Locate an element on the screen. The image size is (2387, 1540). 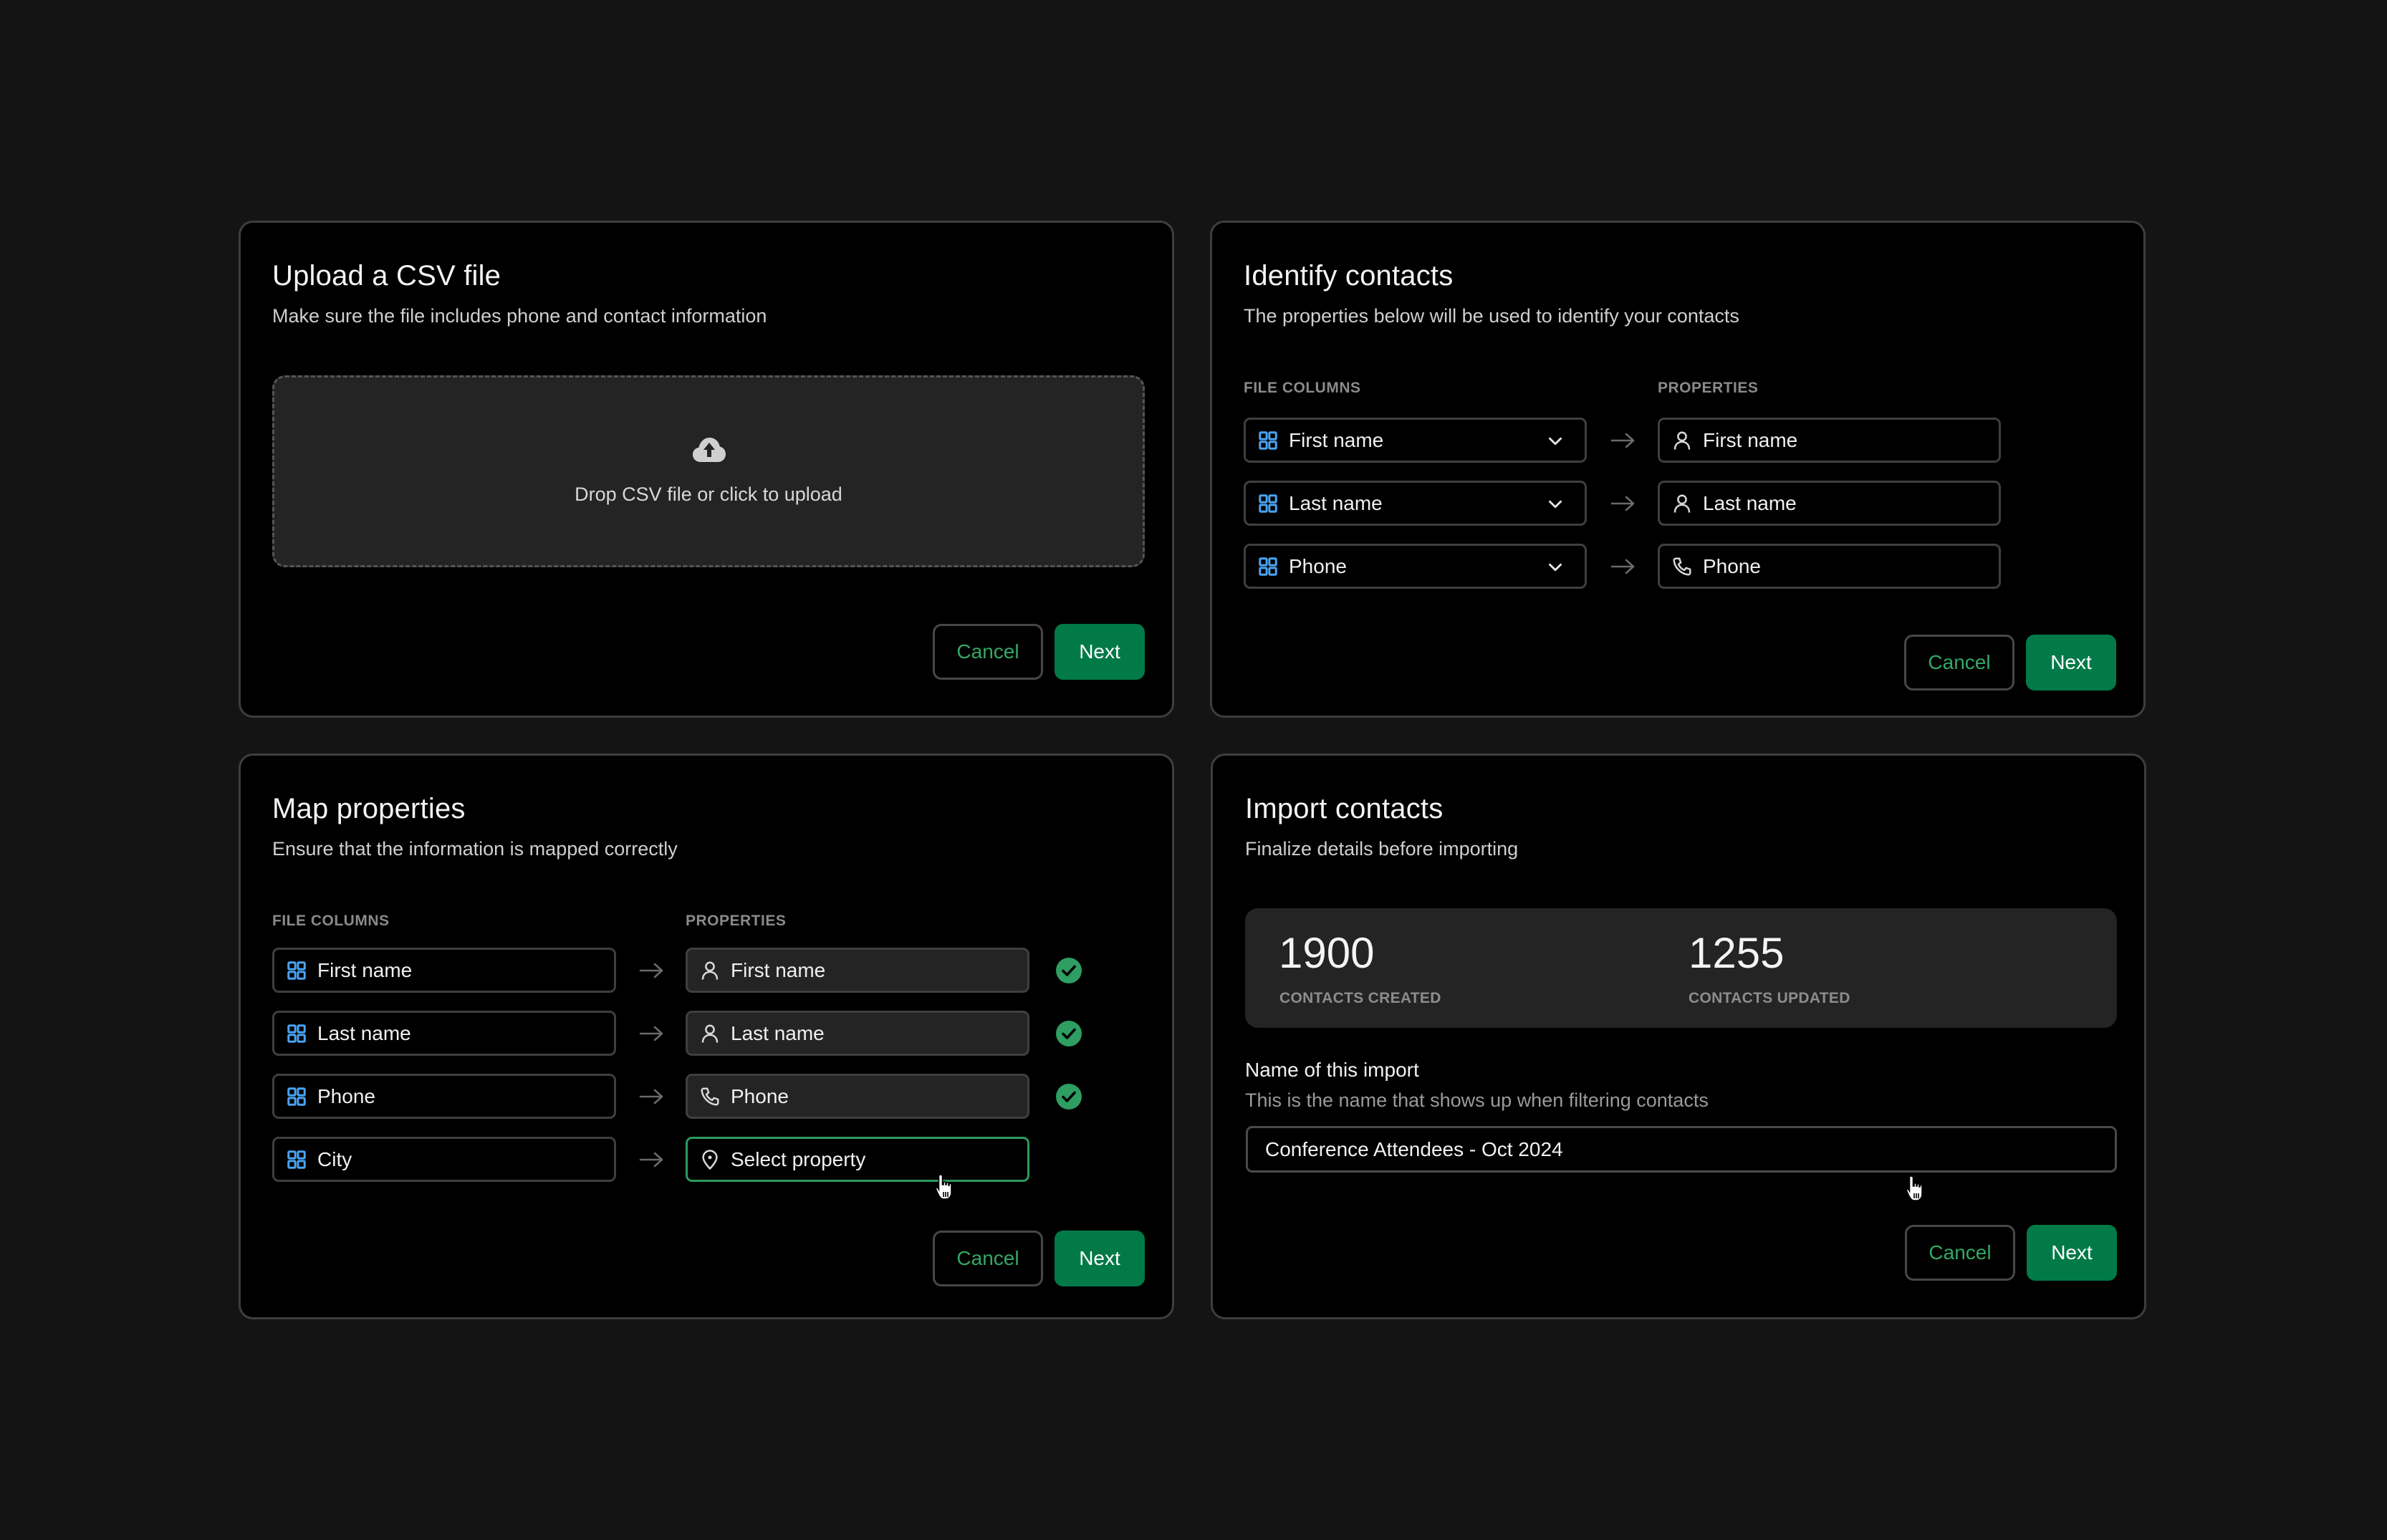
column-value: Phone is located at coordinates (346, 1095).